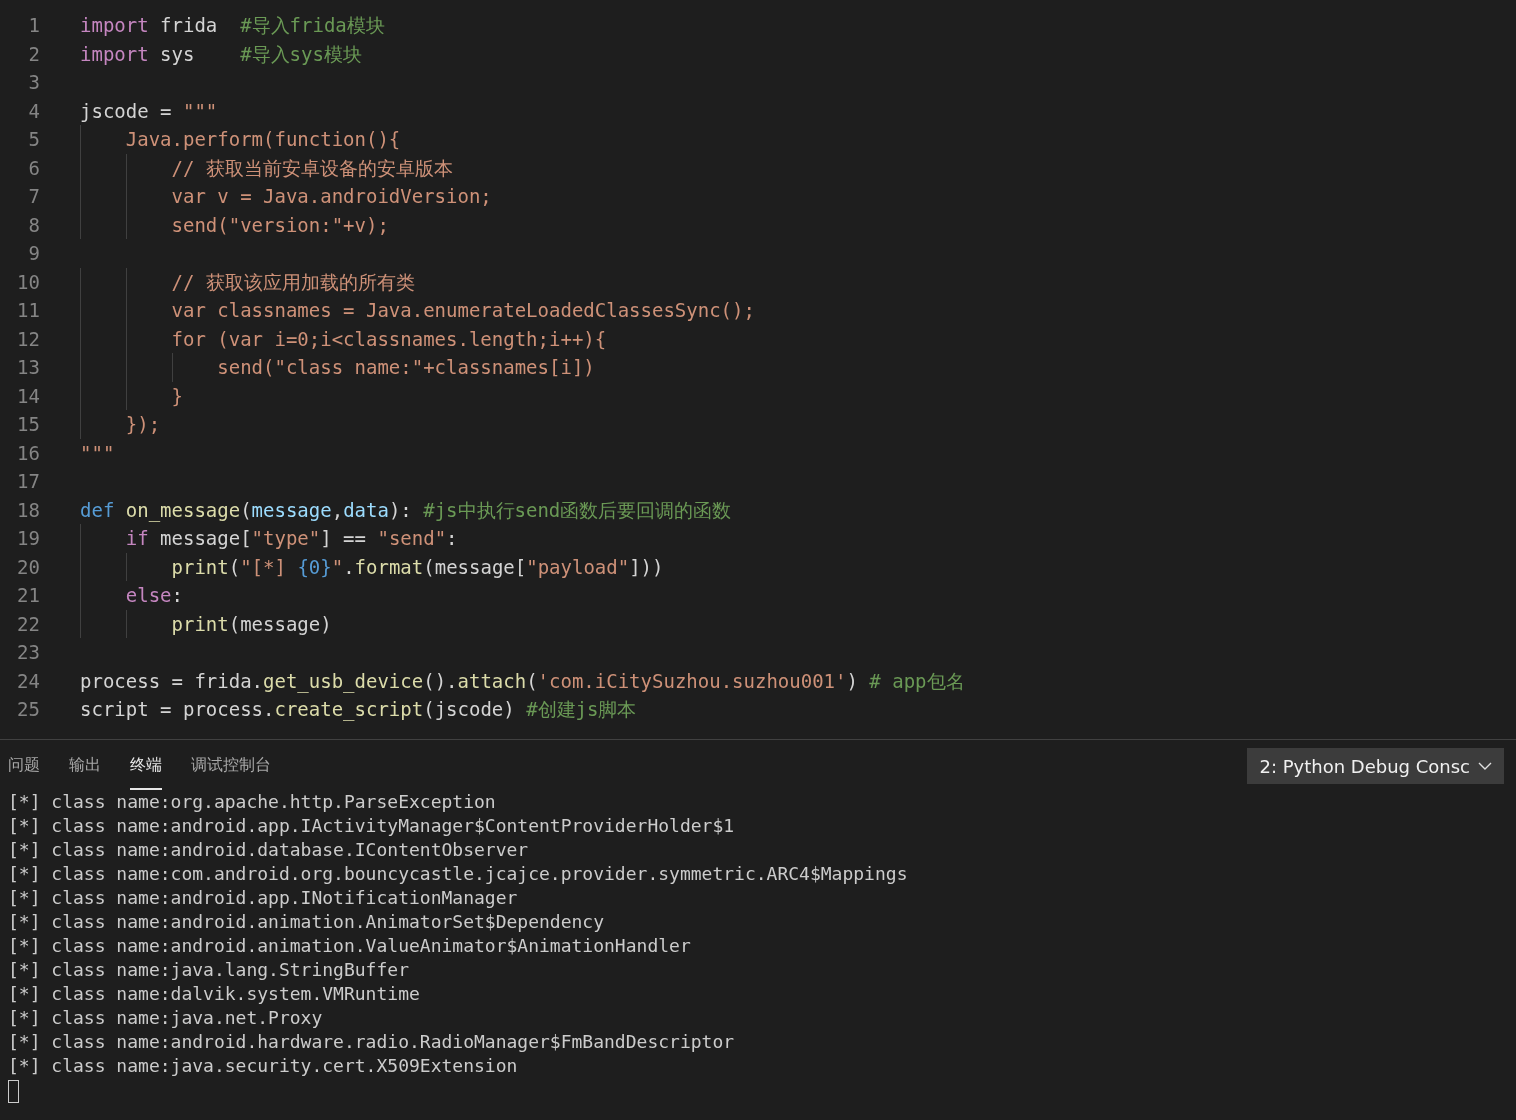  What do you see at coordinates (120, 424) in the screenshot?
I see `code-line: });` at bounding box center [120, 424].